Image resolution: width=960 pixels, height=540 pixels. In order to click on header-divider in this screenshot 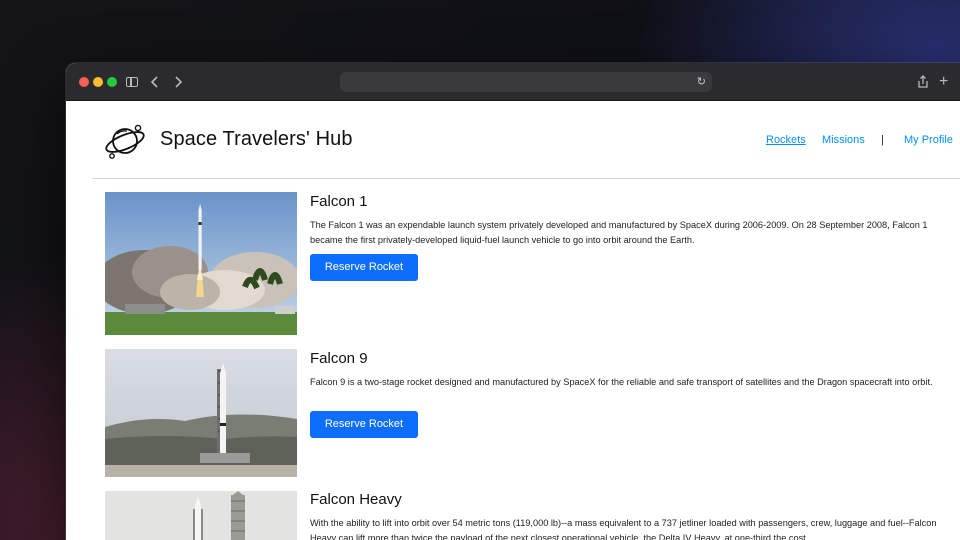, I will do `click(526, 178)`.